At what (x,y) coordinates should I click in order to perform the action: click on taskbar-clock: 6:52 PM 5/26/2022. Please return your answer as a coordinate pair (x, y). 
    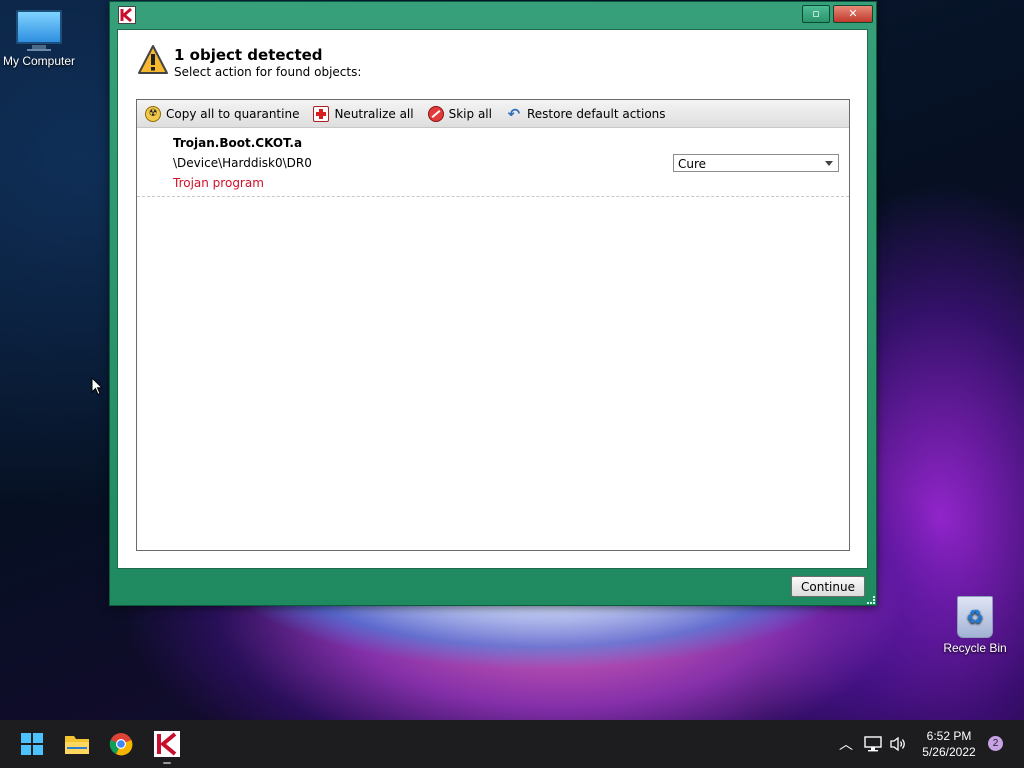
    Looking at the image, I should click on (949, 744).